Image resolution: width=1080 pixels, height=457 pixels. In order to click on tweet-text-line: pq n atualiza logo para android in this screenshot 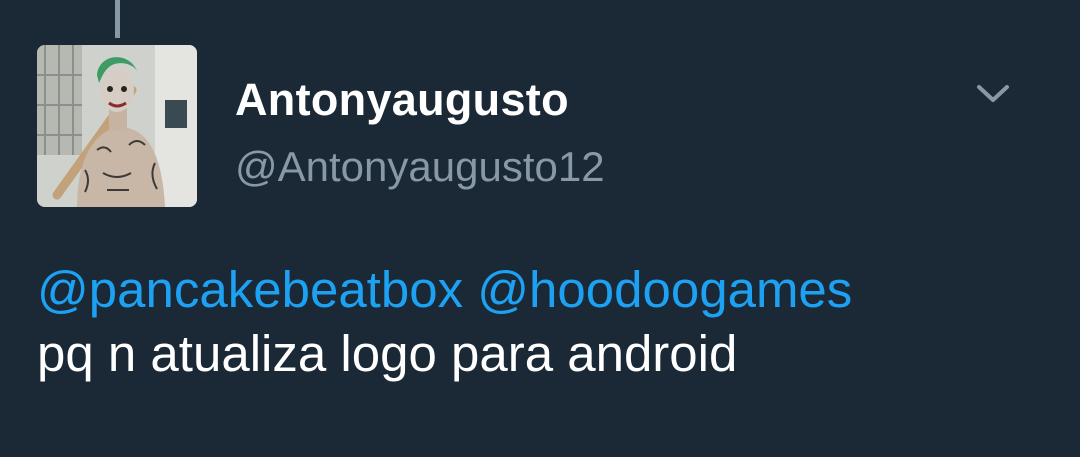, I will do `click(387, 353)`.